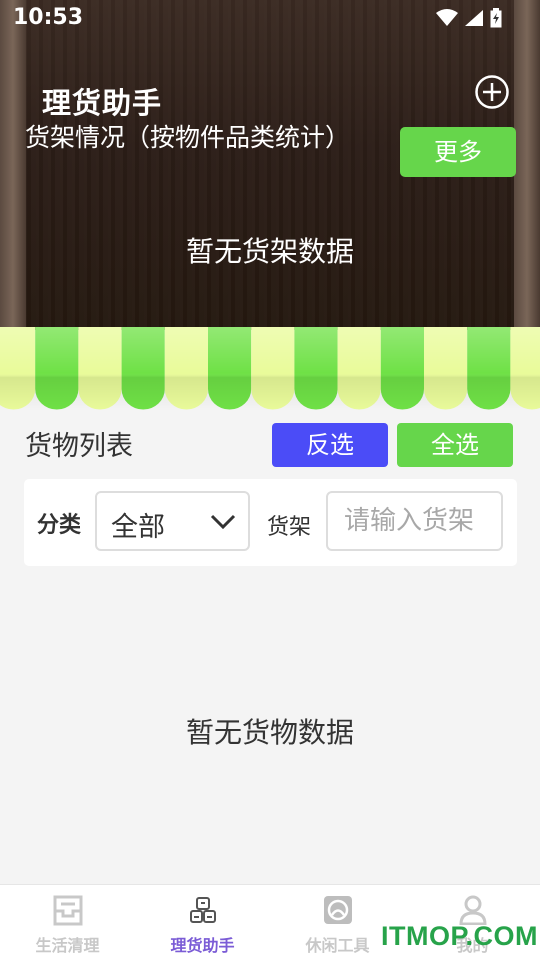 The width and height of the screenshot is (540, 961). What do you see at coordinates (414, 521) in the screenshot?
I see `shelf-input` at bounding box center [414, 521].